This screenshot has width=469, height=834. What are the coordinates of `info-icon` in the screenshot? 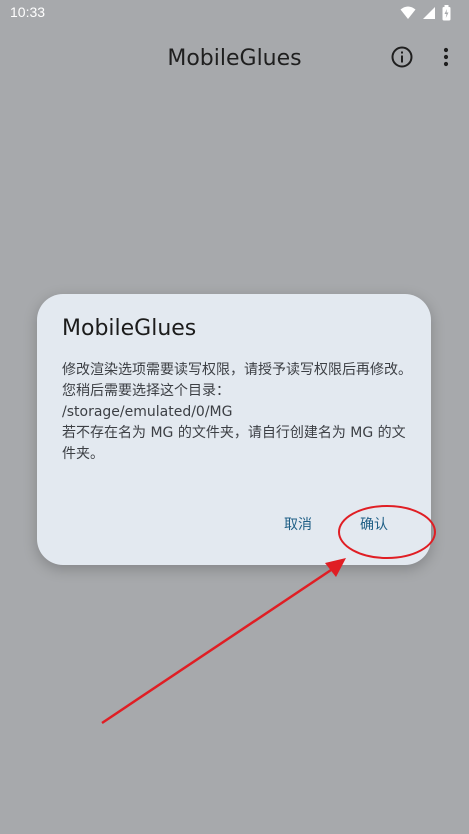 It's located at (402, 59).